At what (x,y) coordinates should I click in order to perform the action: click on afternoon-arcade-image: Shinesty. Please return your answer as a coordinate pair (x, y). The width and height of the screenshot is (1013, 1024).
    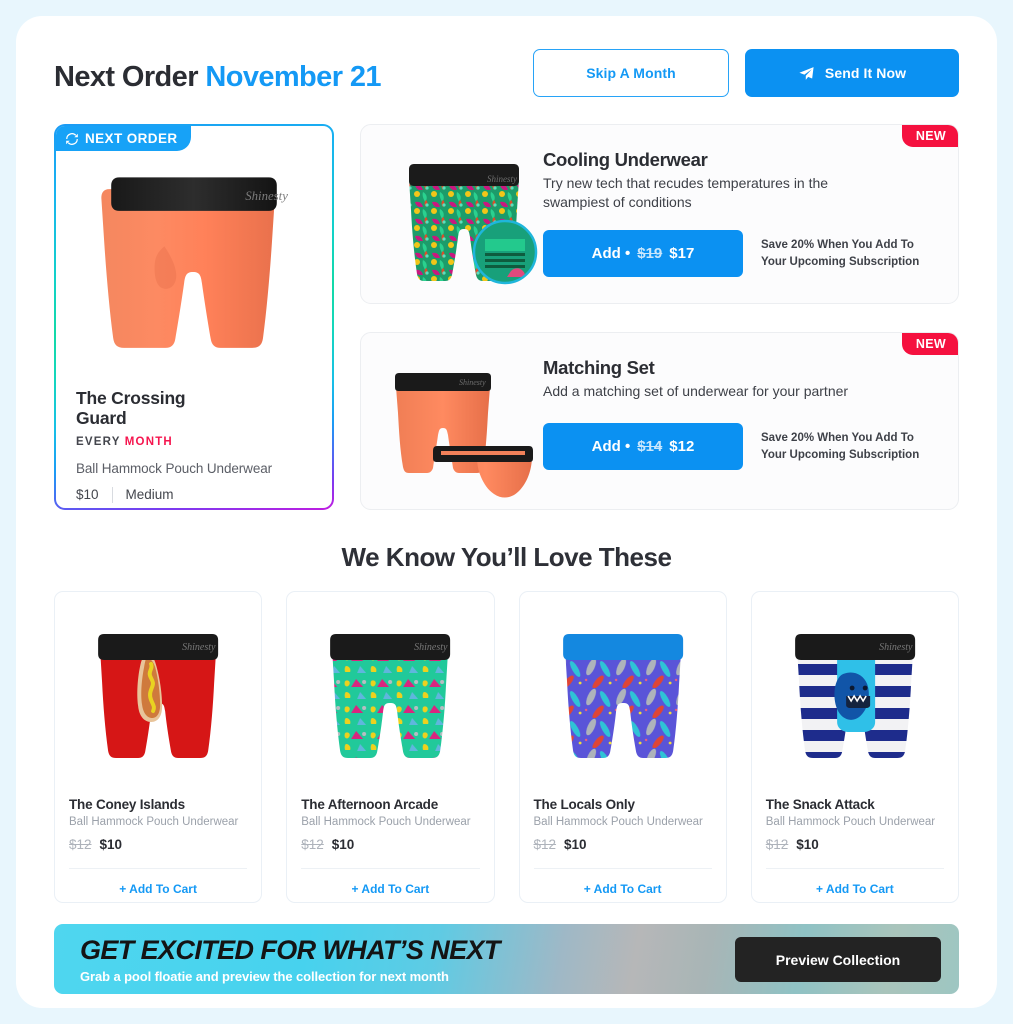
    Looking at the image, I should click on (390, 696).